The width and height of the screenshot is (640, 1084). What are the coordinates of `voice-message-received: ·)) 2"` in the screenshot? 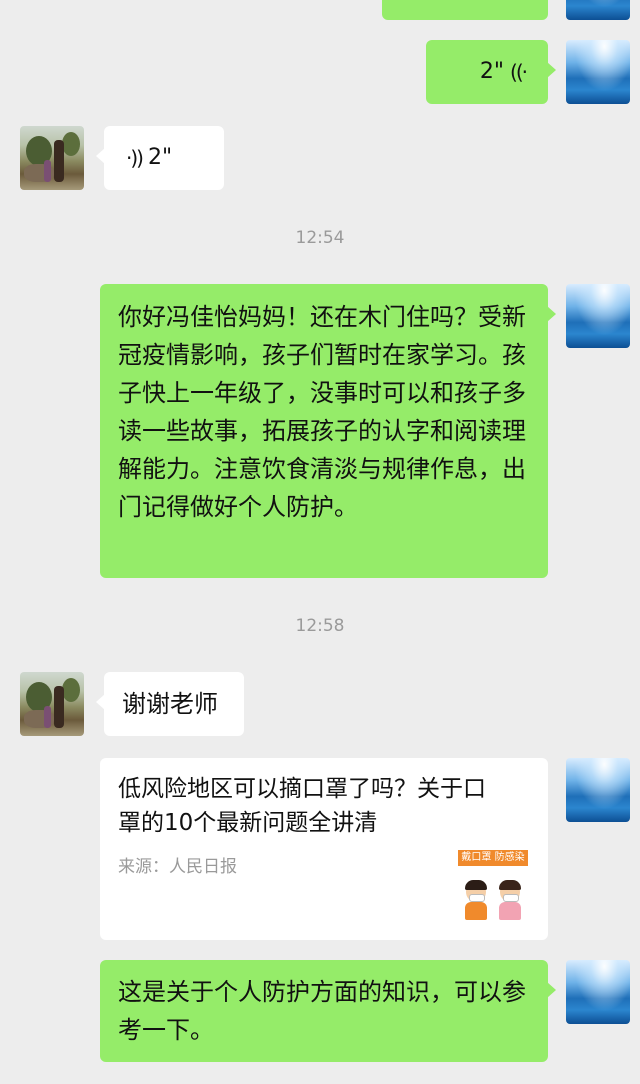 It's located at (160, 158).